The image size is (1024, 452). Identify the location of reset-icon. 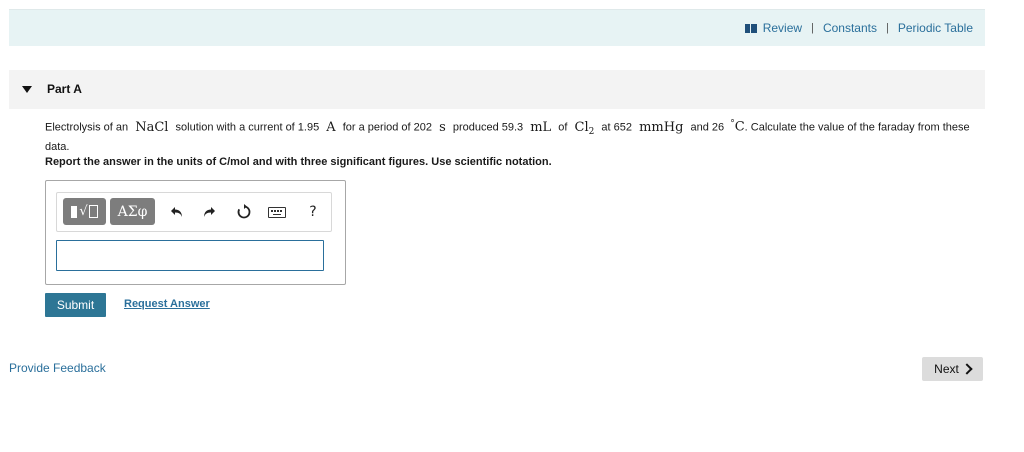
(244, 211).